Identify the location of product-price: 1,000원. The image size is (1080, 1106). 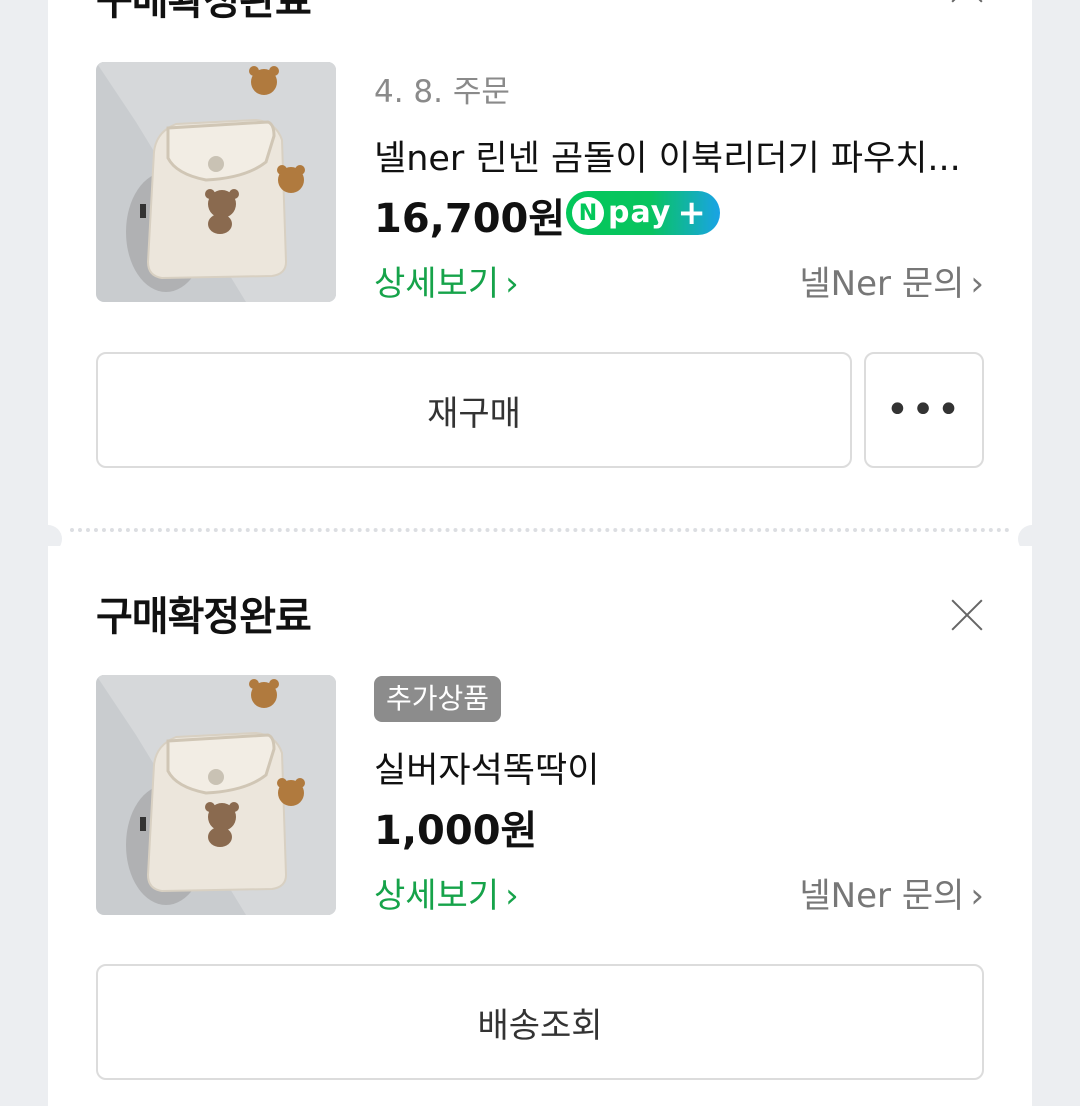
(456, 831).